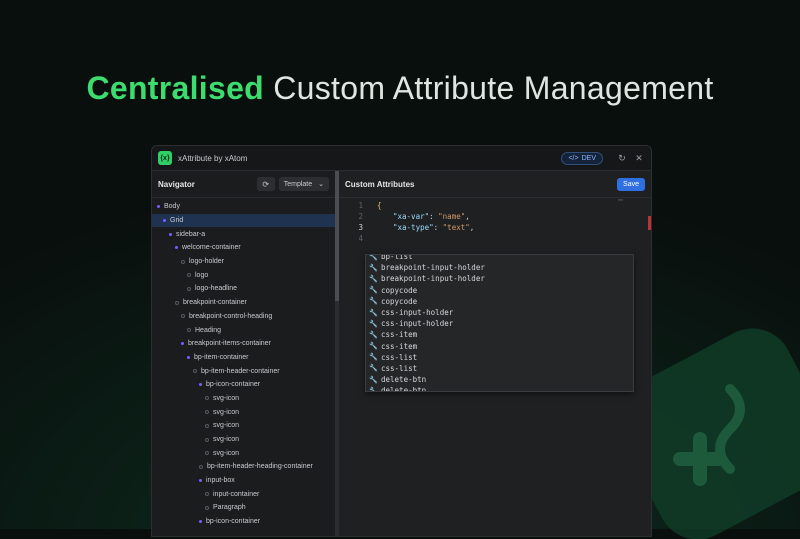  Describe the element at coordinates (243, 289) in the screenshot. I see `tree-item: logo-headline` at that location.